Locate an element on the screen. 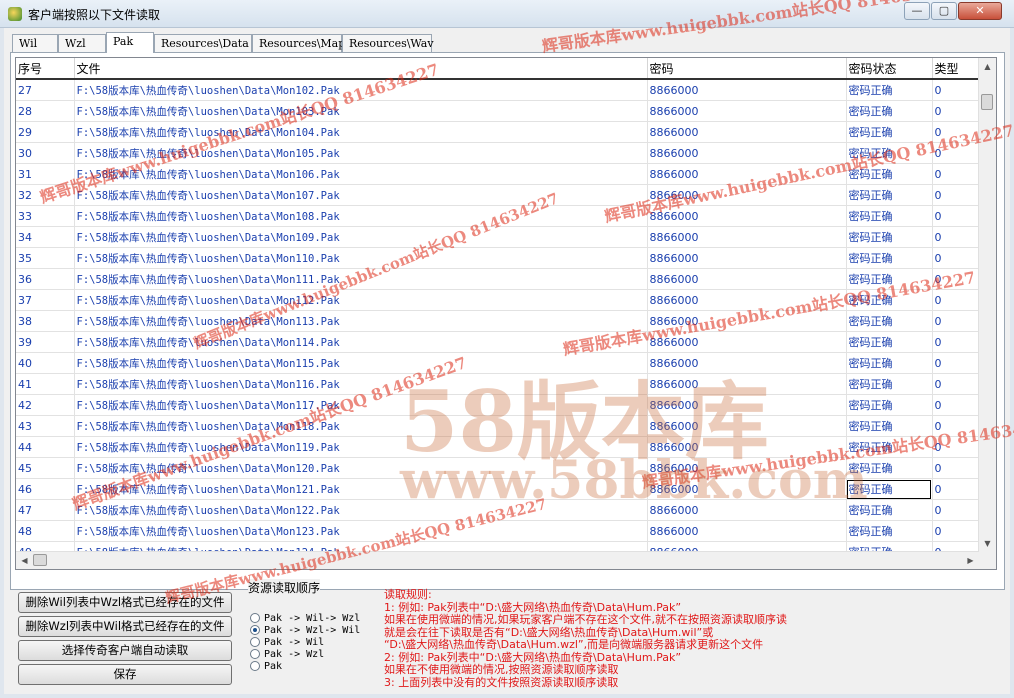 The width and height of the screenshot is (1014, 698). cell-file: F:\58版本库\热血传奇\luoshen\Data\Mon120.Pak is located at coordinates (361, 468).